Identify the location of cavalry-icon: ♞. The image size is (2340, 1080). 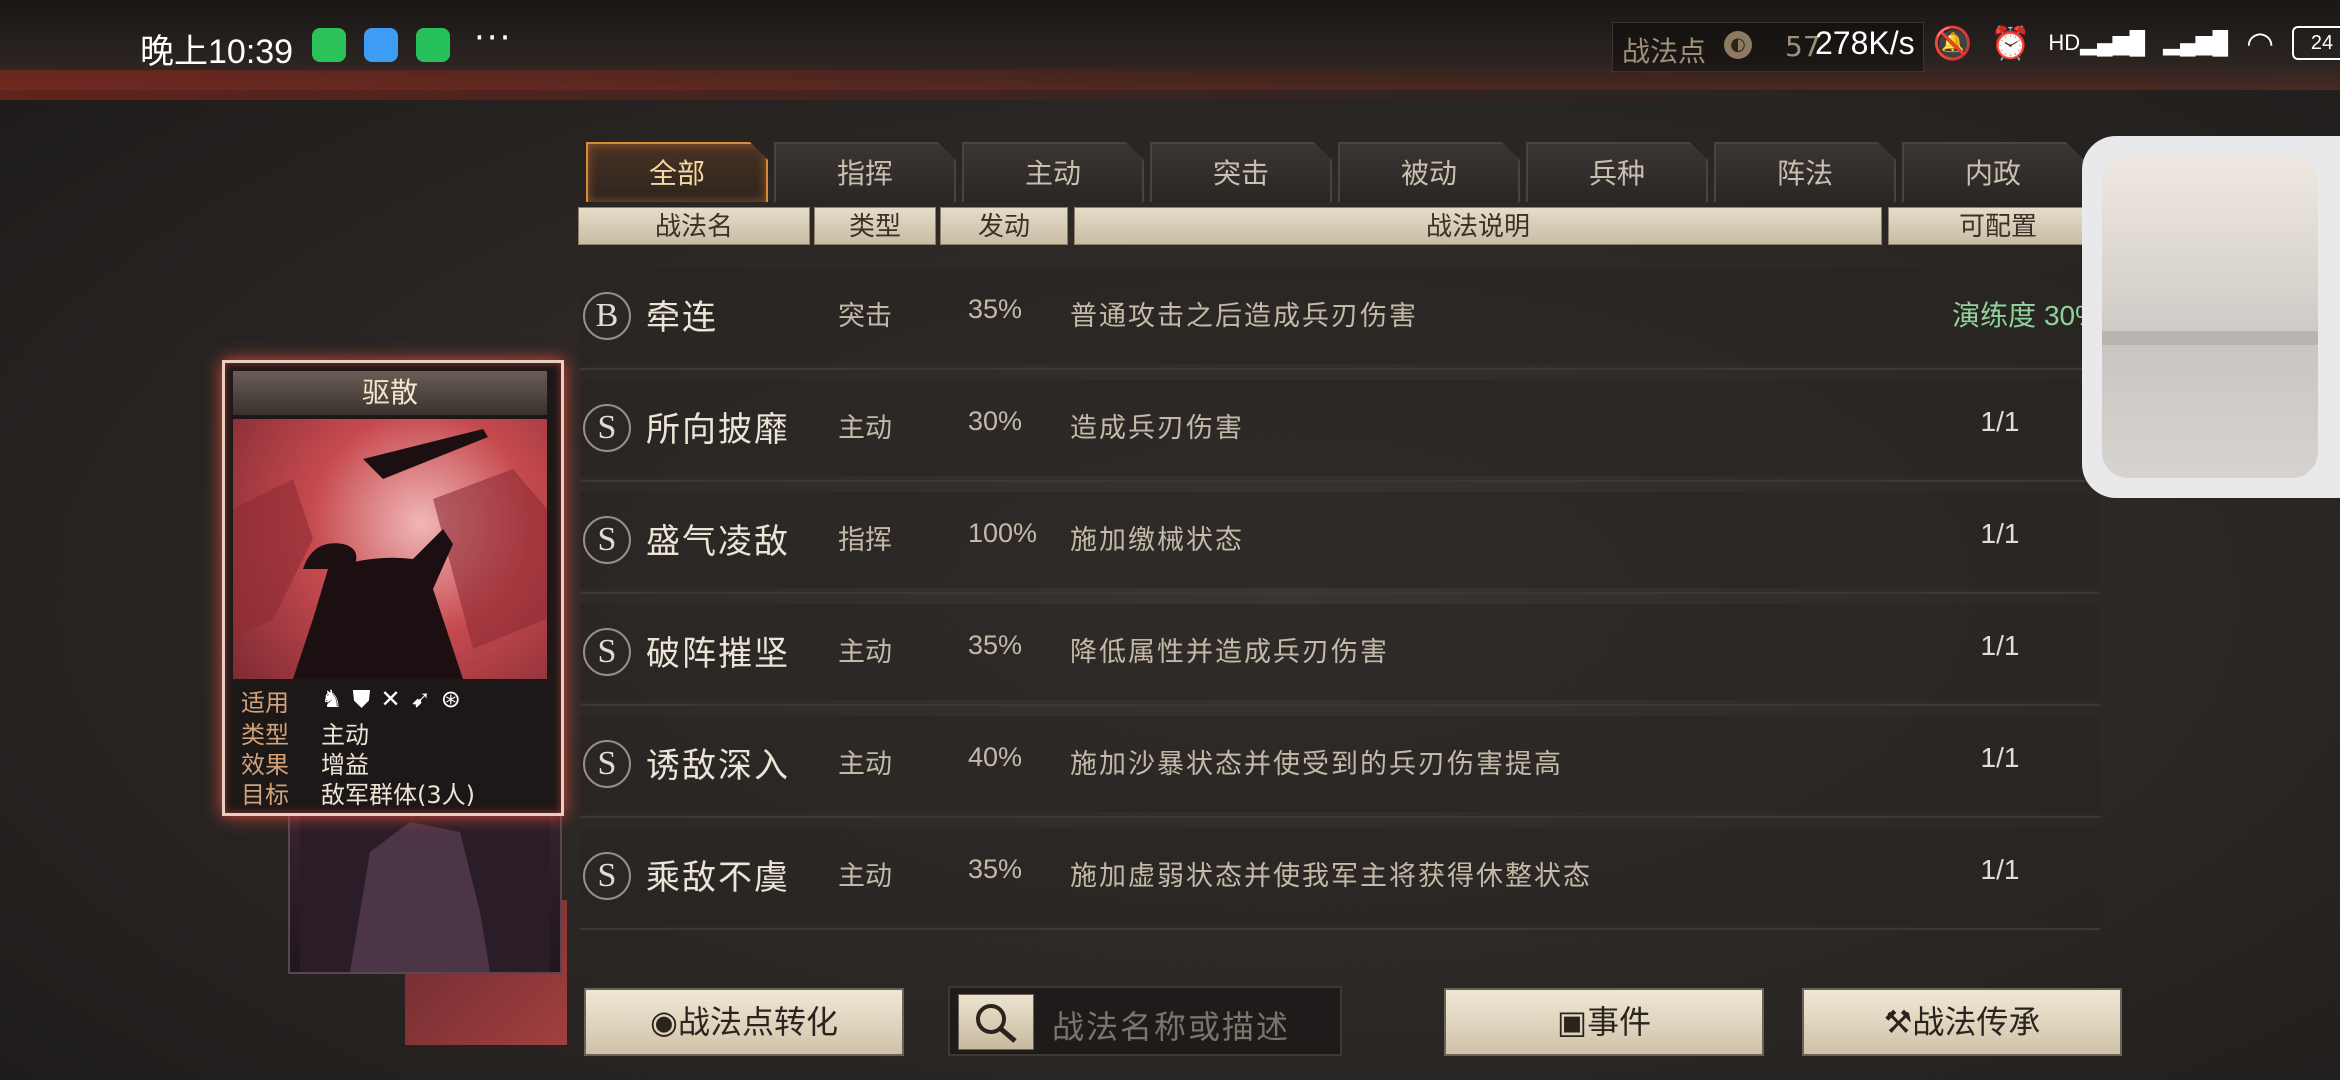
(332, 699).